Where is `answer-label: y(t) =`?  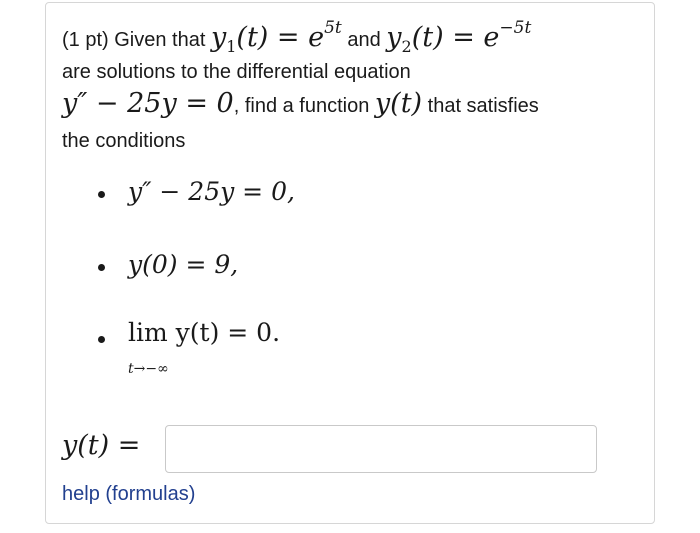
answer-label: y(t) = is located at coordinates (101, 445).